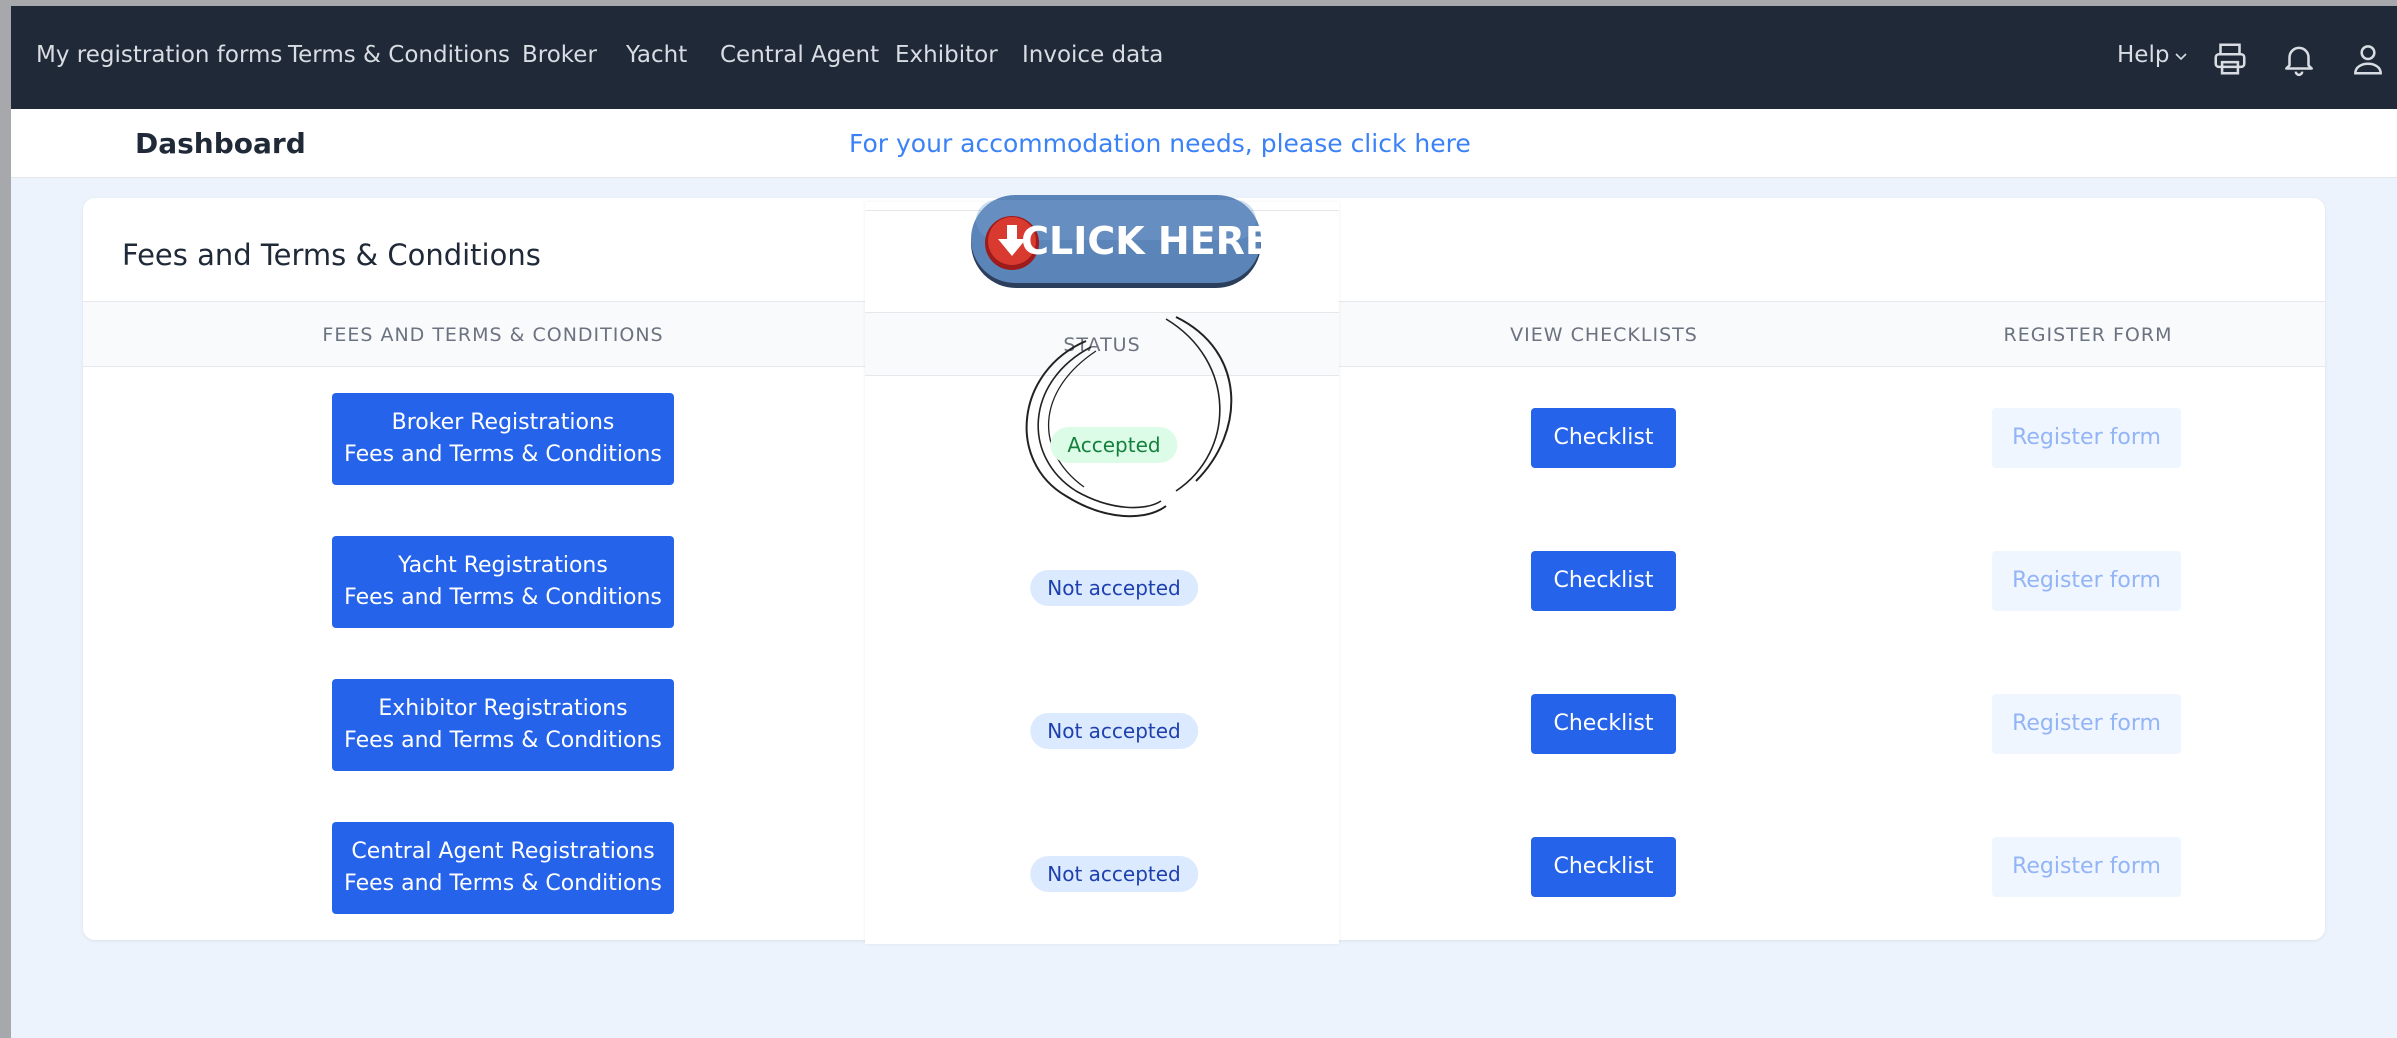  Describe the element at coordinates (503, 565) in the screenshot. I see `fees-button-line1: Yacht Registrations` at that location.